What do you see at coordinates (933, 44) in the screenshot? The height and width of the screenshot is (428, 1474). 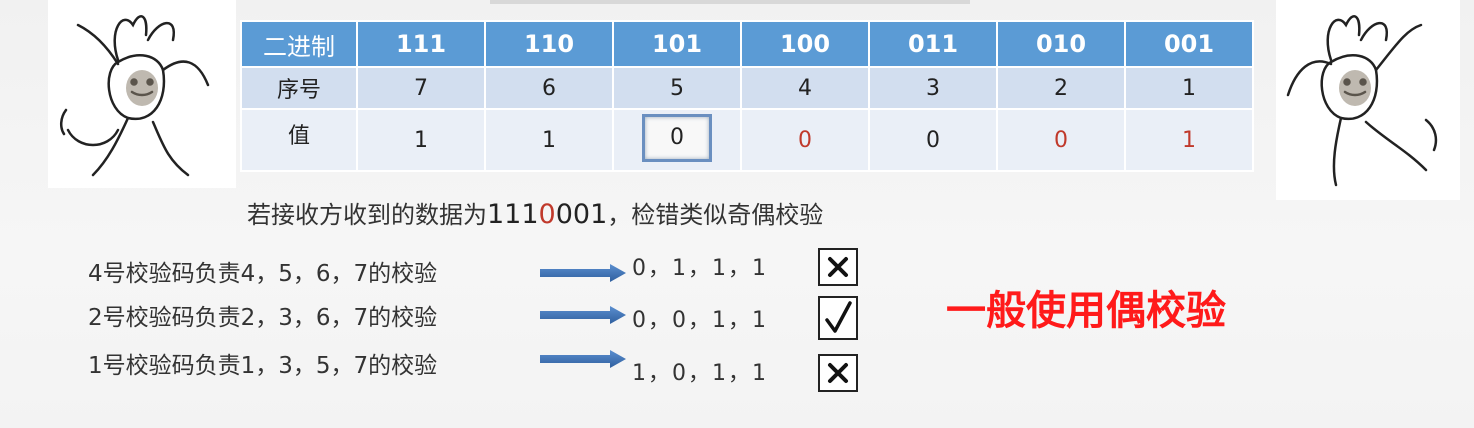 I see `binary-cell: 011` at bounding box center [933, 44].